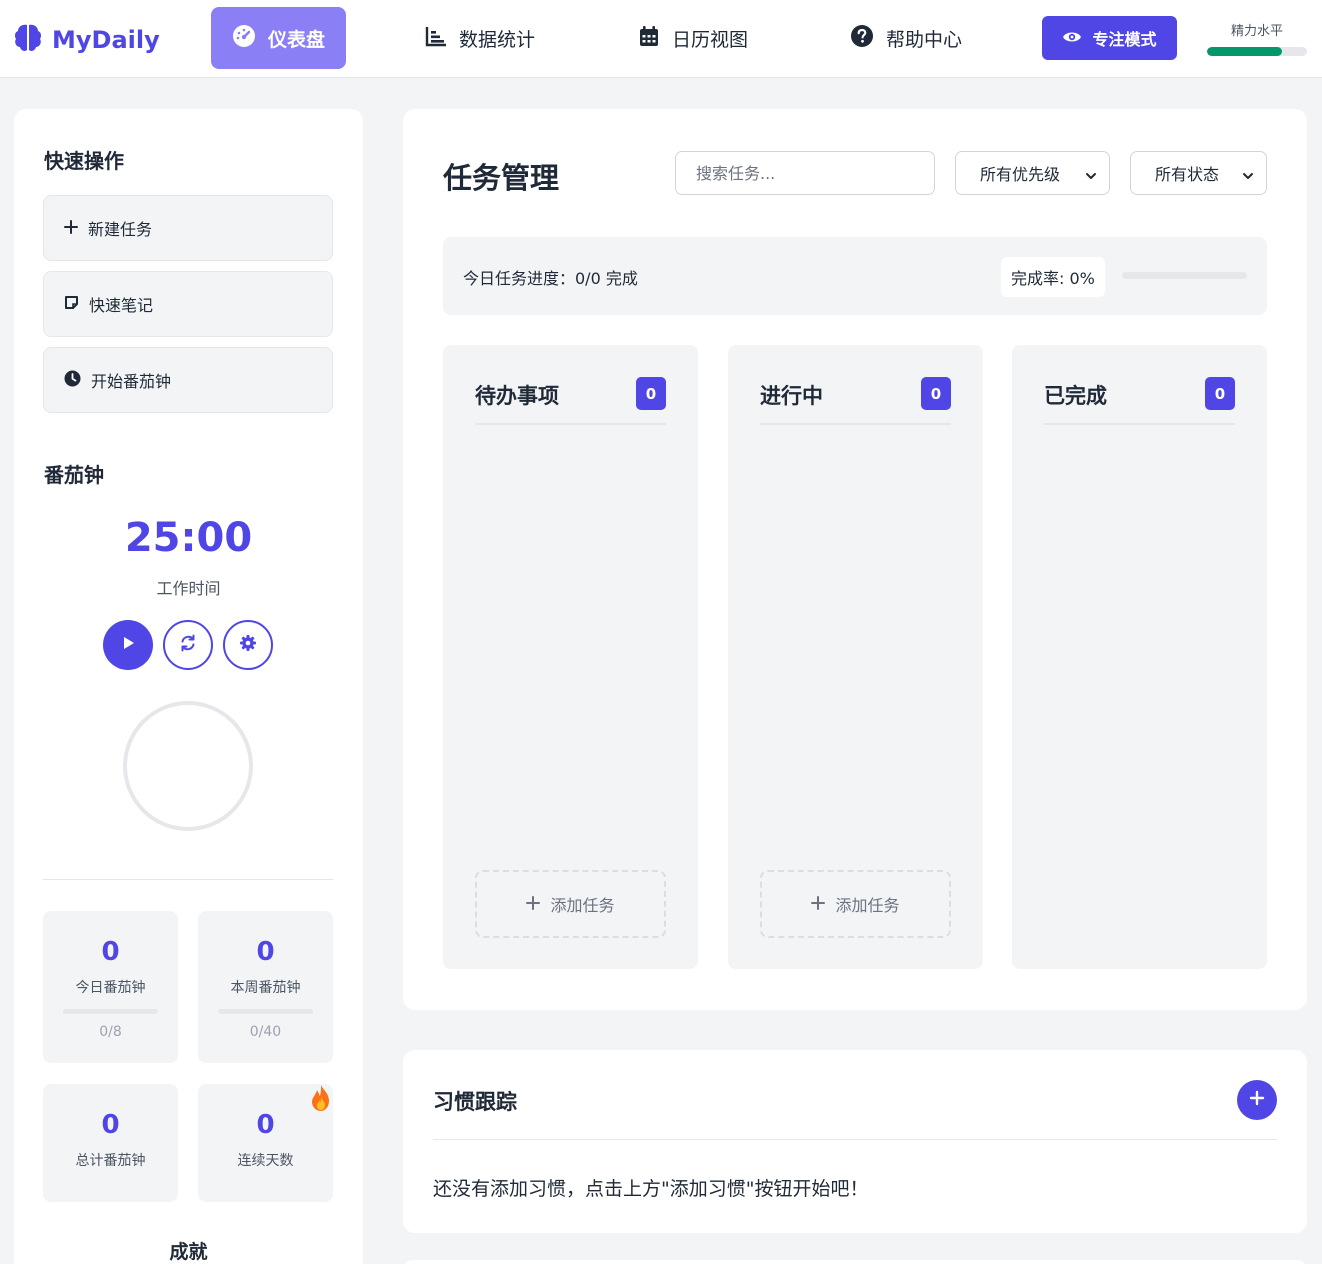 The image size is (1322, 1264). What do you see at coordinates (265, 1143) in the screenshot?
I see `stat-streak-days: 0 连续天数` at bounding box center [265, 1143].